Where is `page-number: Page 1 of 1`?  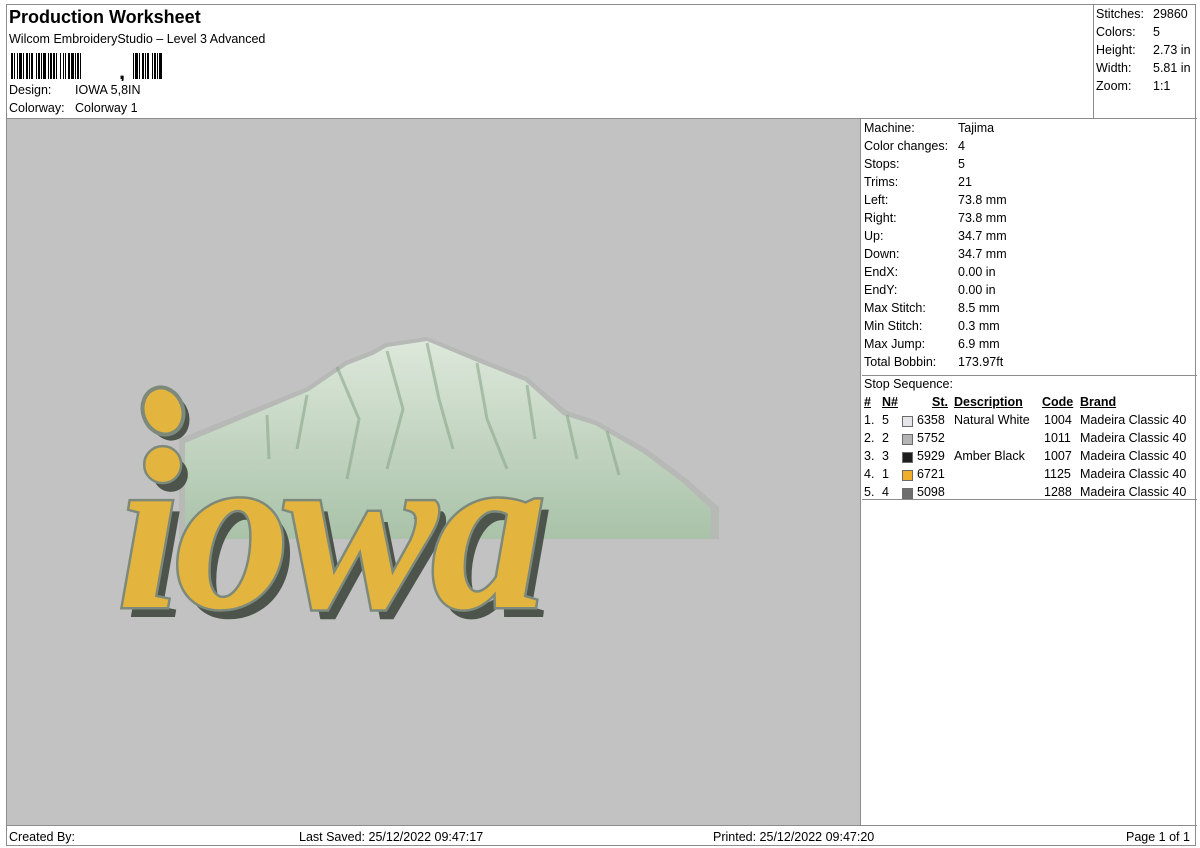 page-number: Page 1 of 1 is located at coordinates (1158, 837).